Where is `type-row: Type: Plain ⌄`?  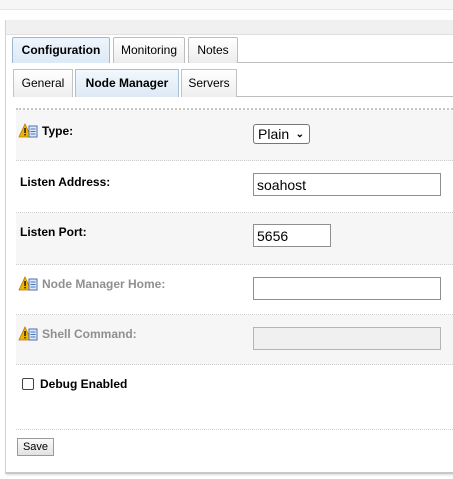 type-row: Type: Plain ⌄ is located at coordinates (234, 135).